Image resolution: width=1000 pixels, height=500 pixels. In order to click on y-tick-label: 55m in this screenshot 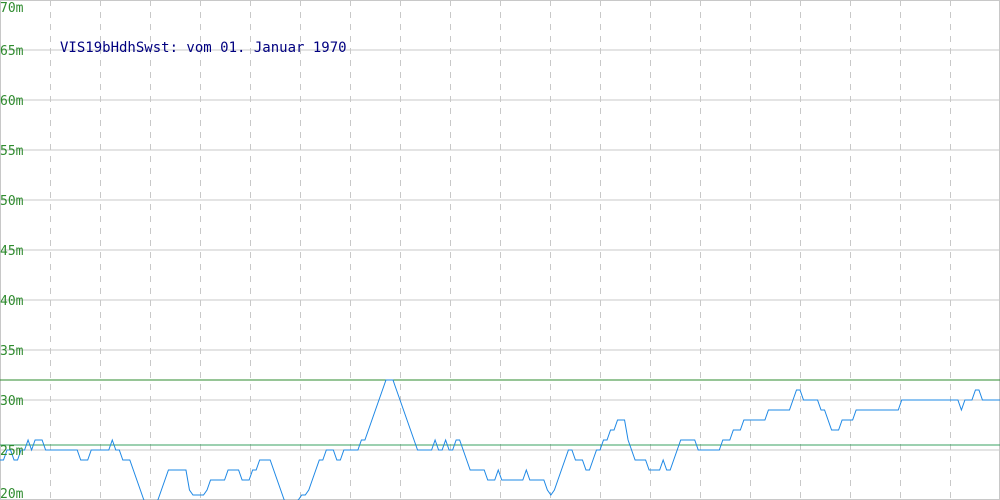, I will do `click(12, 151)`.